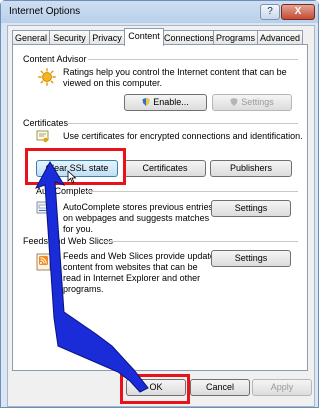 This screenshot has height=408, width=320. I want to click on ok-highlight-box, so click(155, 389).